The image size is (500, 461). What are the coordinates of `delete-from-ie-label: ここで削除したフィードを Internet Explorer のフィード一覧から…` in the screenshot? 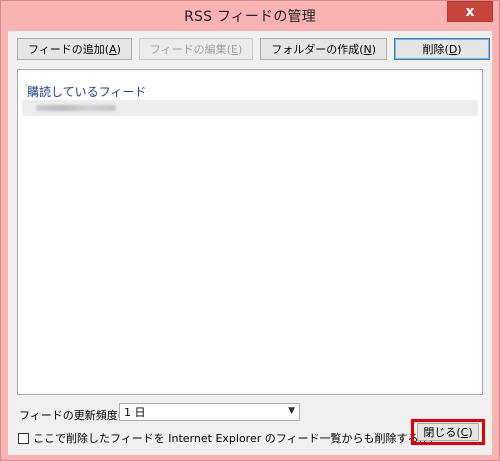 It's located at (233, 438).